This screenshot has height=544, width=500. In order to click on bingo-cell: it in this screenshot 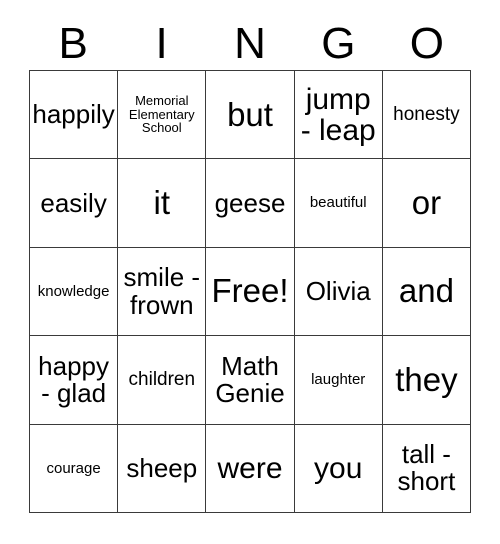, I will do `click(162, 203)`.